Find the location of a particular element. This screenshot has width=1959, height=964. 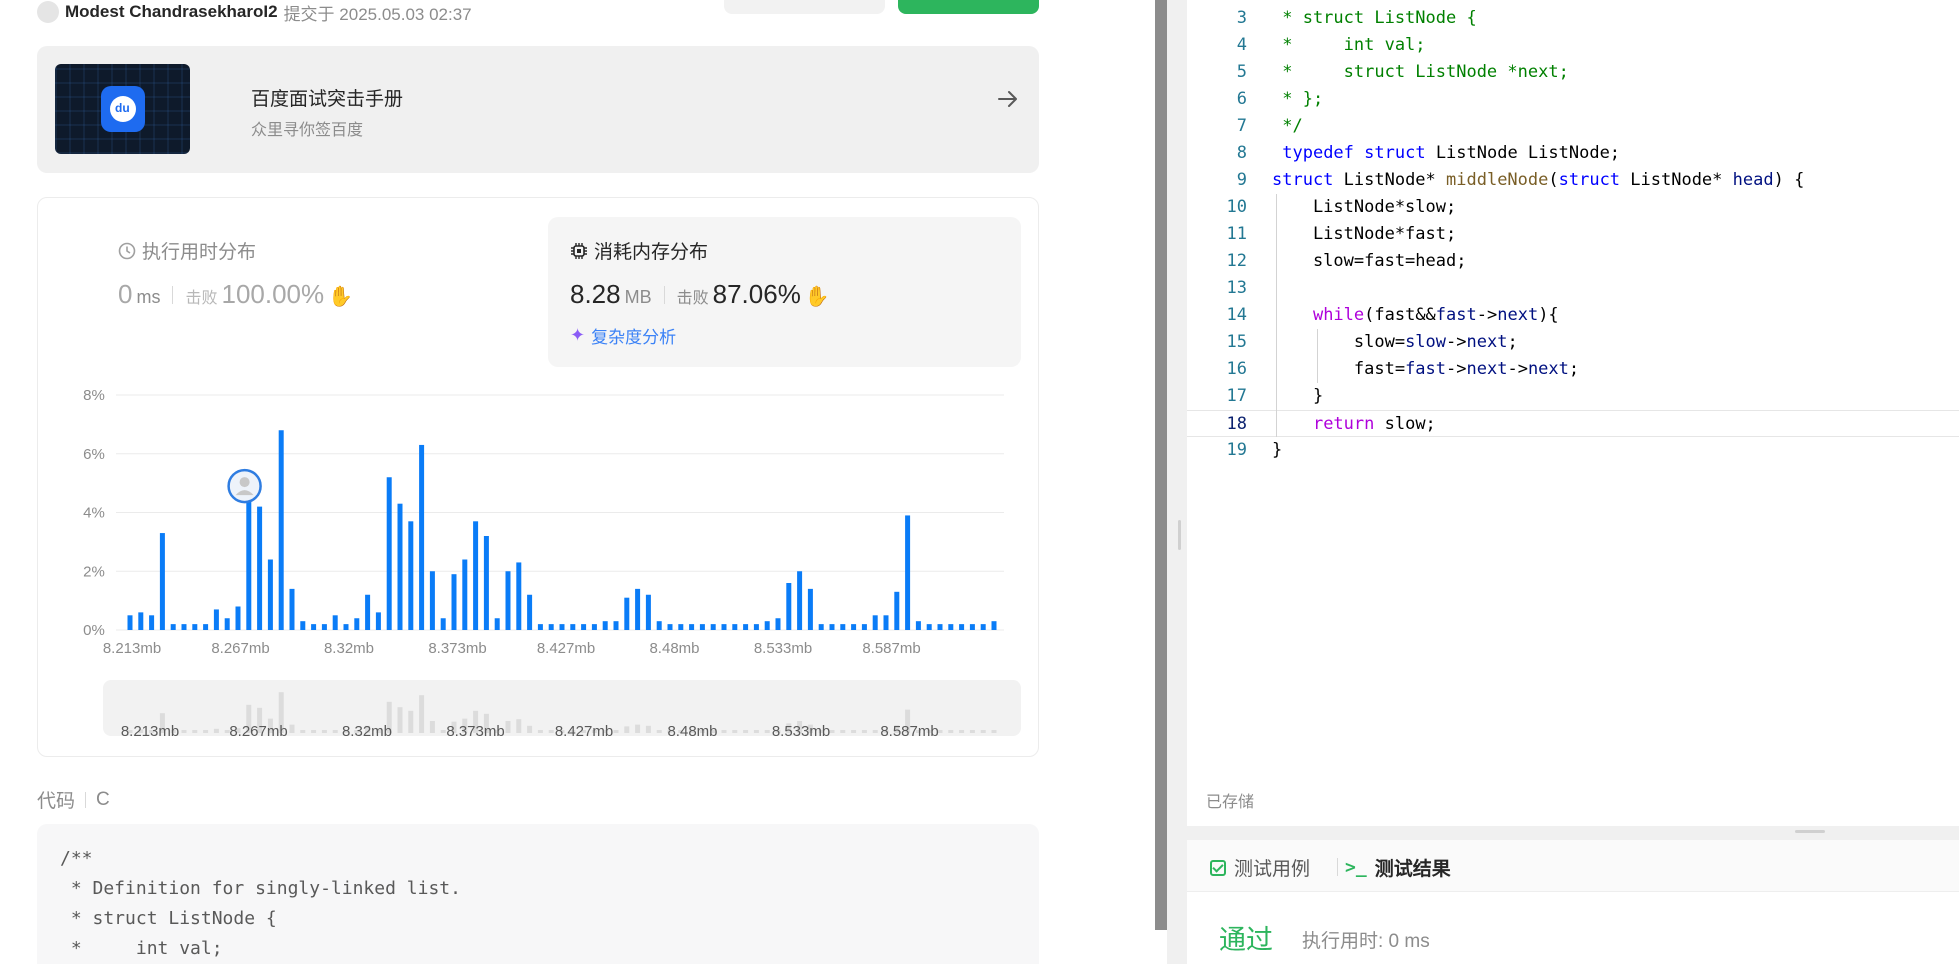

line-number: 6 is located at coordinates (1241, 99).